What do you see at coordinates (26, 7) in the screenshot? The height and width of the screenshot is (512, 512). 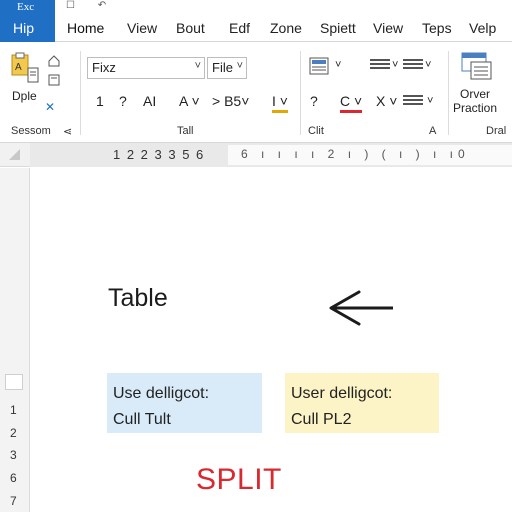 I see `file-tab-line1: Exc` at bounding box center [26, 7].